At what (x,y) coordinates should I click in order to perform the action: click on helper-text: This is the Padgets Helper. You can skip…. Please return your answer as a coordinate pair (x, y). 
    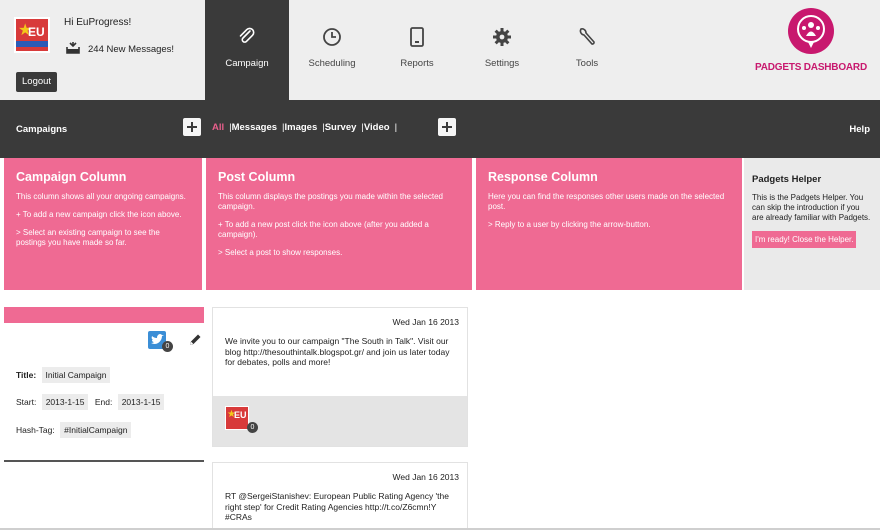
    Looking at the image, I should click on (811, 207).